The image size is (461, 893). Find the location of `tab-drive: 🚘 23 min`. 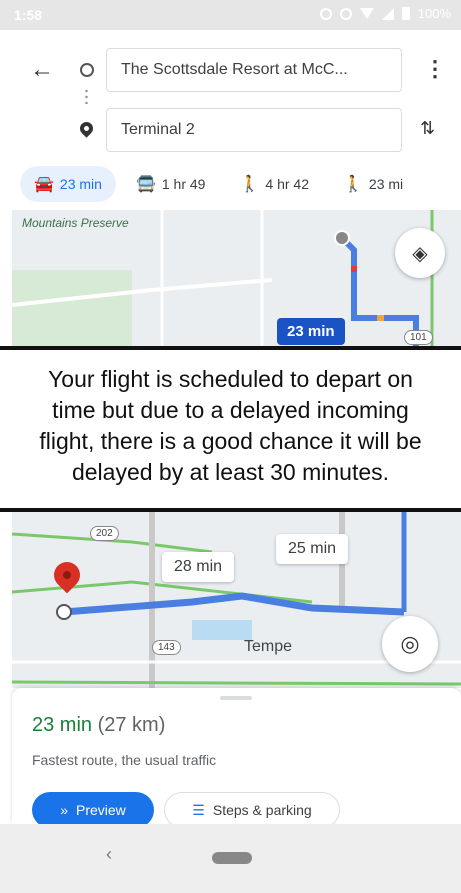

tab-drive: 🚘 23 min is located at coordinates (68, 184).